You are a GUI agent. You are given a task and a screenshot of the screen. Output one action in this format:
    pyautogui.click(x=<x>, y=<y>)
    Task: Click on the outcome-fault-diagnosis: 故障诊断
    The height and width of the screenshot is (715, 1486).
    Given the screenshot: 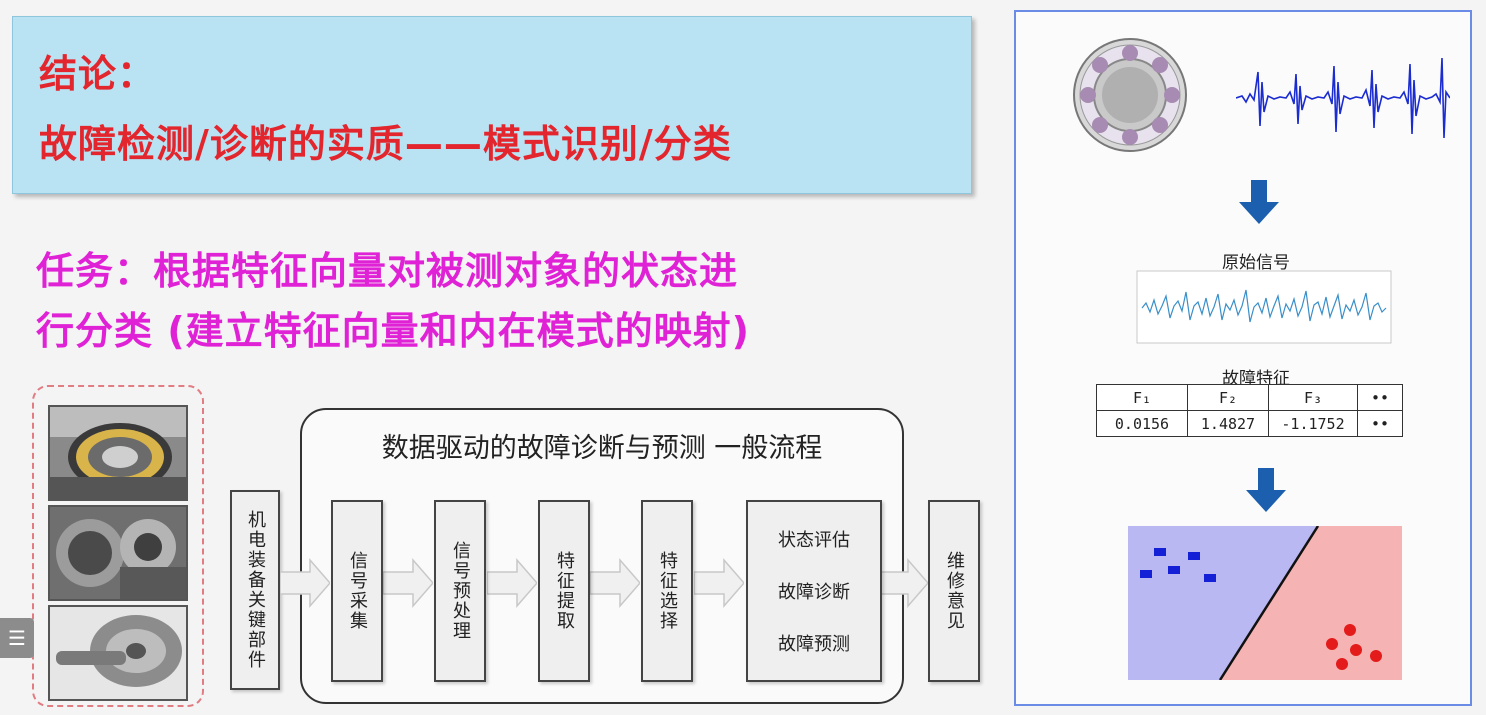 What is the action you would take?
    pyautogui.click(x=814, y=592)
    